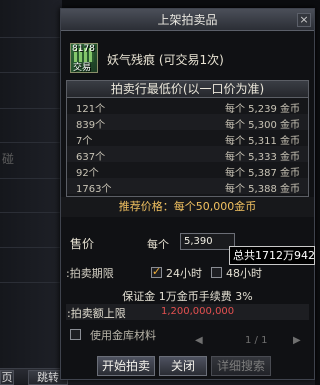 The height and width of the screenshot is (385, 320). I want to click on close-button: 关闭, so click(183, 366).